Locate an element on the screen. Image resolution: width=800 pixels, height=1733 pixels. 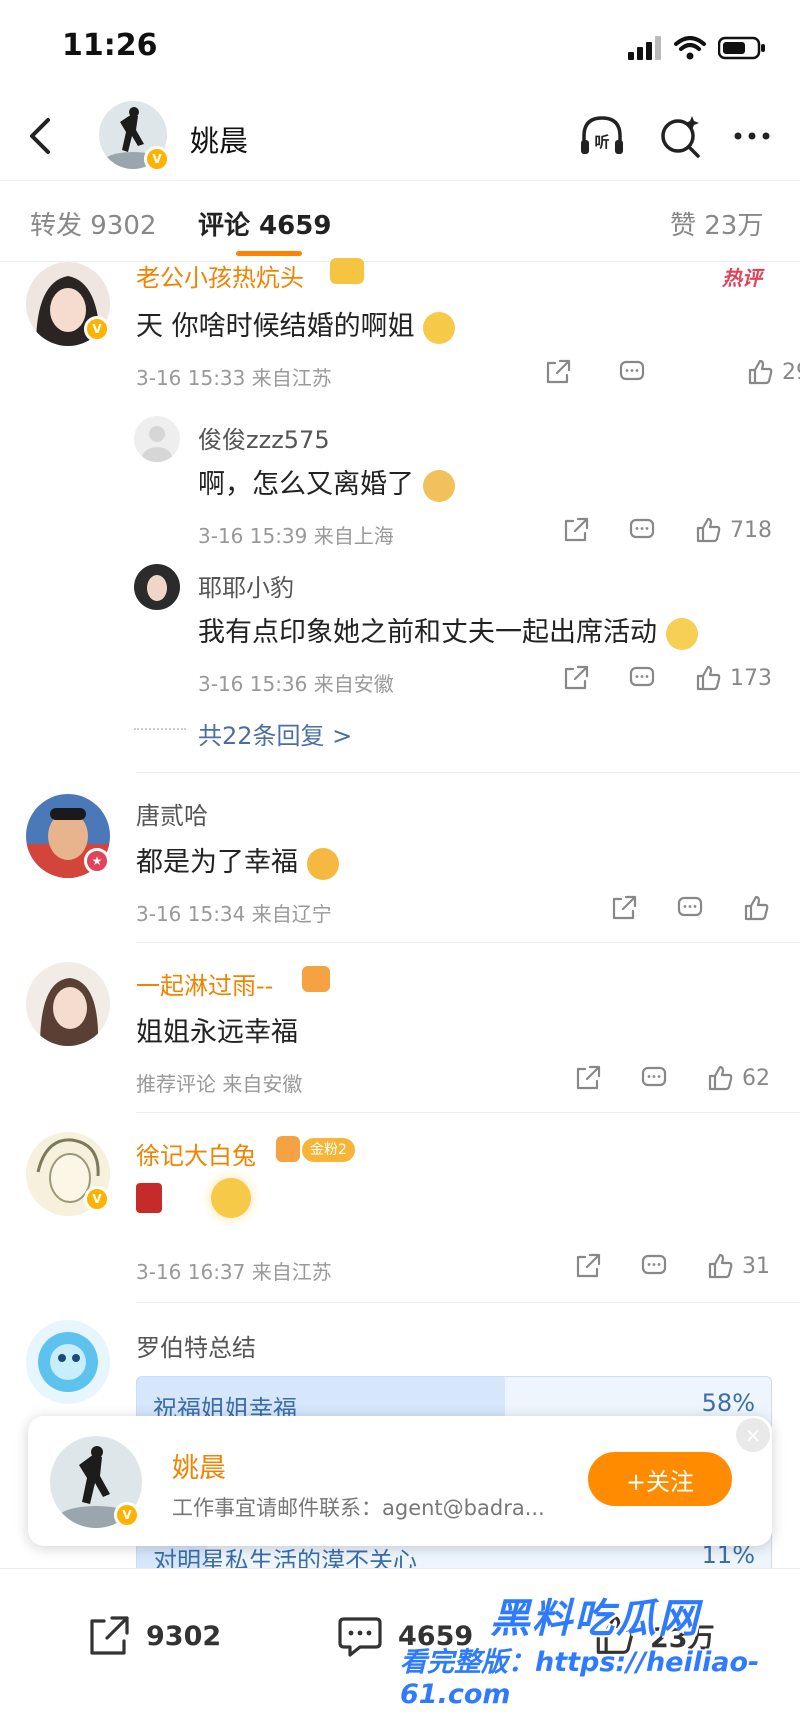
follow-button: +关注 is located at coordinates (660, 1479).